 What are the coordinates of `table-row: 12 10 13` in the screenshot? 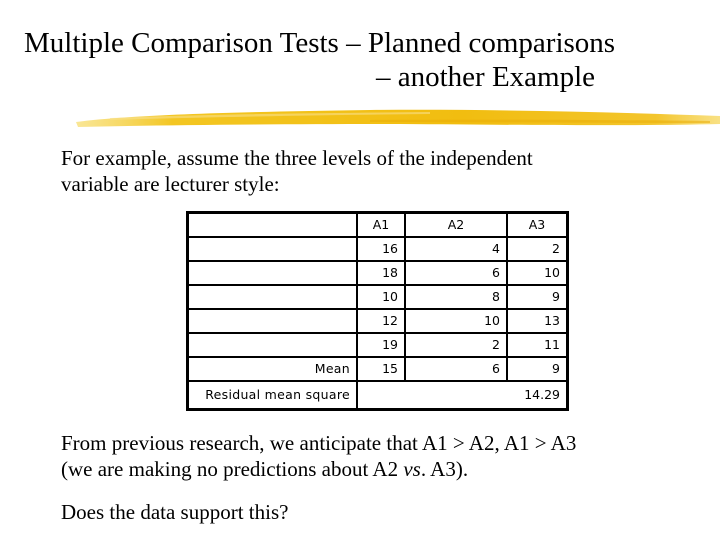 It's located at (377, 321).